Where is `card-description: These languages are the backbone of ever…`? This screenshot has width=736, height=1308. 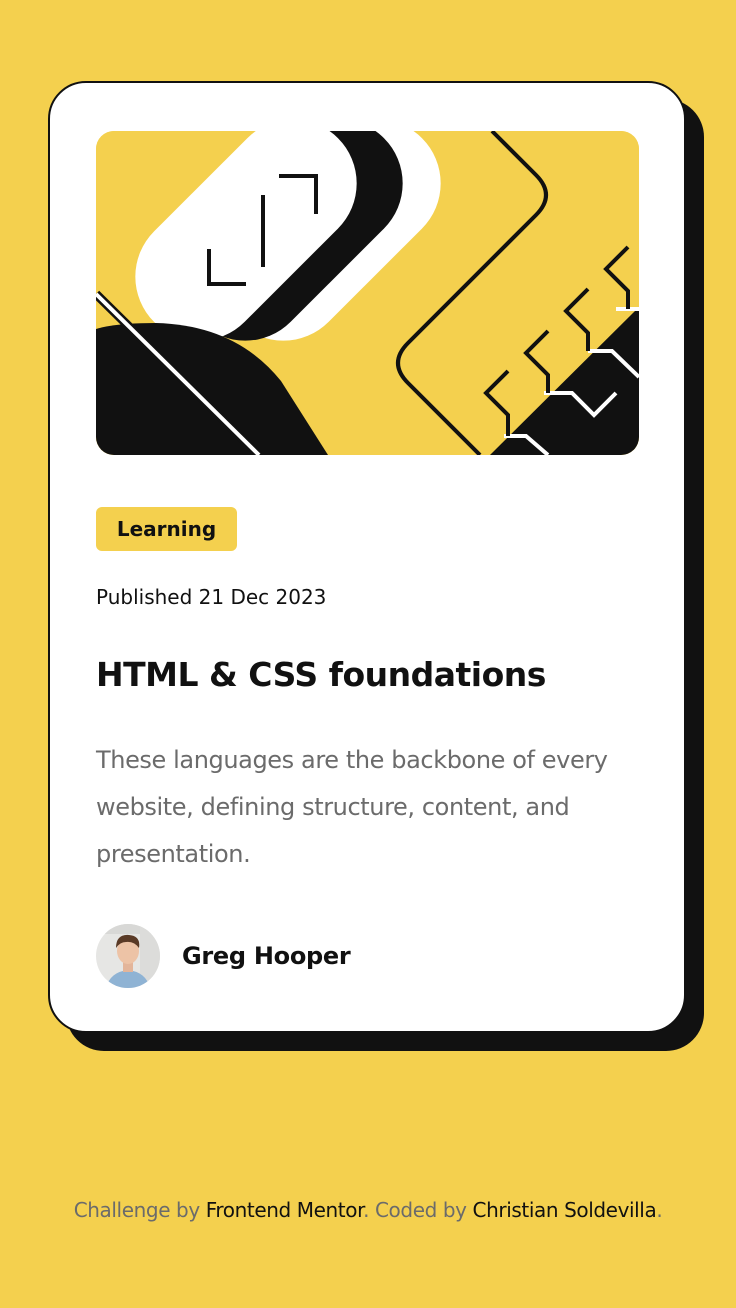 card-description: These languages are the backbone of ever… is located at coordinates (352, 807).